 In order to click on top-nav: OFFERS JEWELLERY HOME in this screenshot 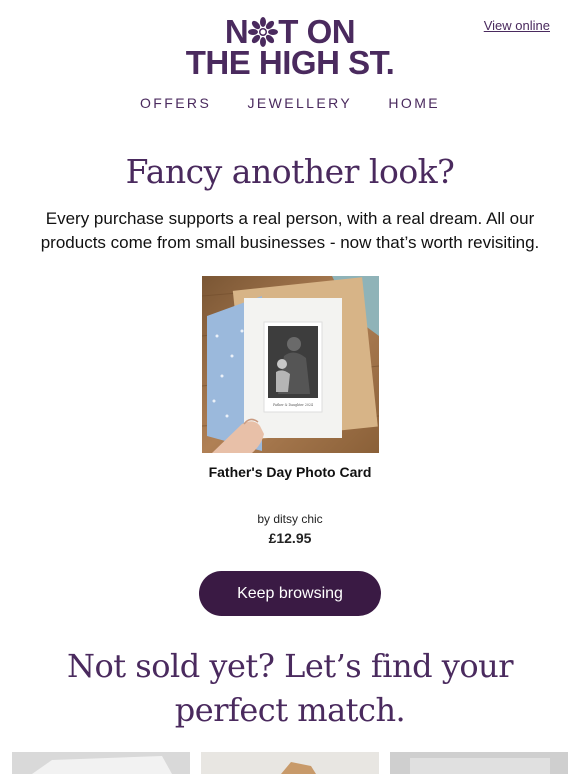, I will do `click(290, 103)`.